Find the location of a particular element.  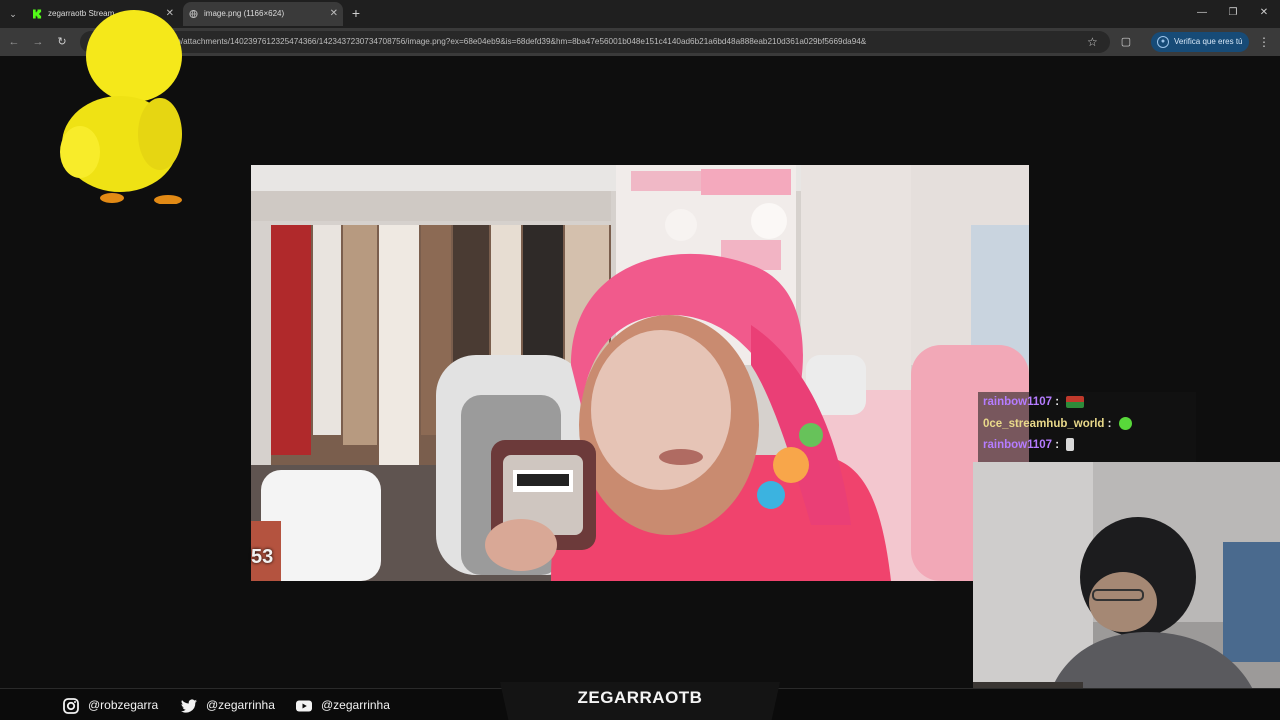

flag-emote-icon is located at coordinates (1075, 401).